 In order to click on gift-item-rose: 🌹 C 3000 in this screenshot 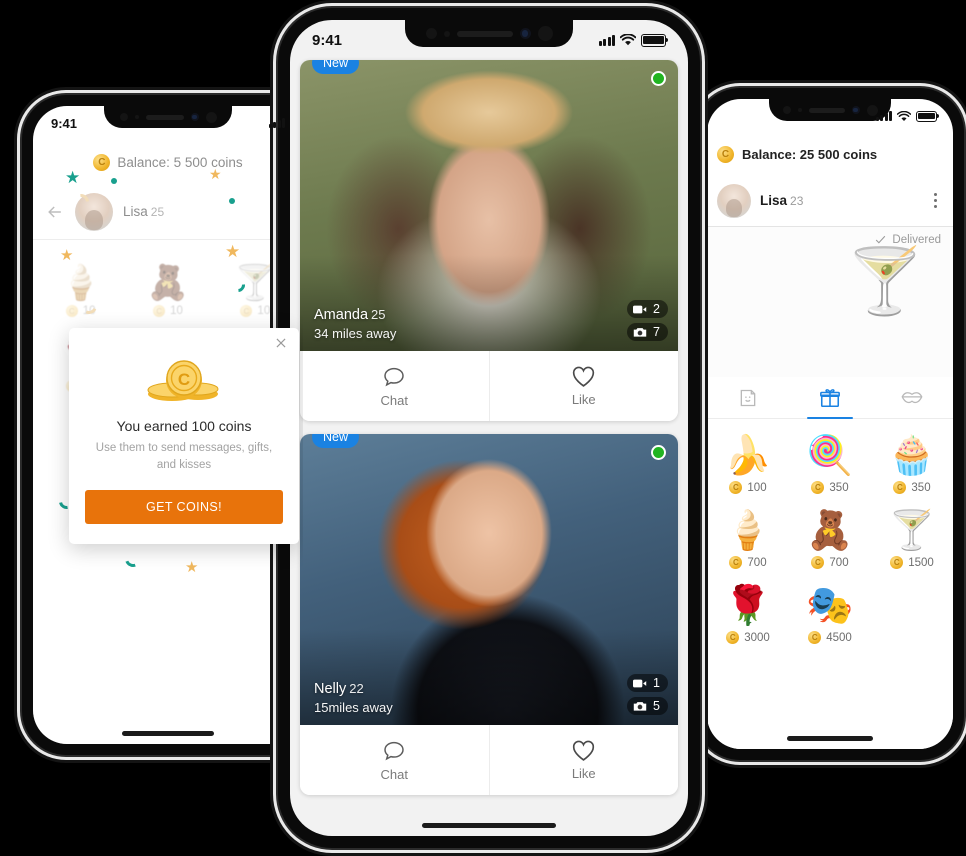, I will do `click(748, 612)`.